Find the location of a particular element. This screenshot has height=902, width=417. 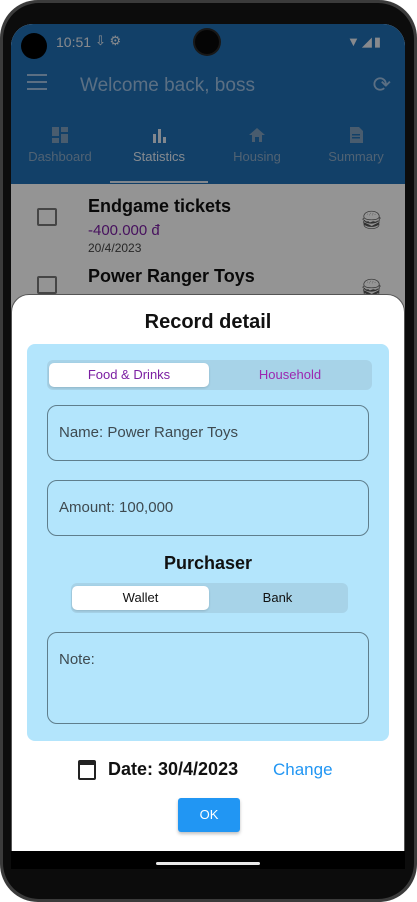

home-gesture-handle is located at coordinates (208, 863).